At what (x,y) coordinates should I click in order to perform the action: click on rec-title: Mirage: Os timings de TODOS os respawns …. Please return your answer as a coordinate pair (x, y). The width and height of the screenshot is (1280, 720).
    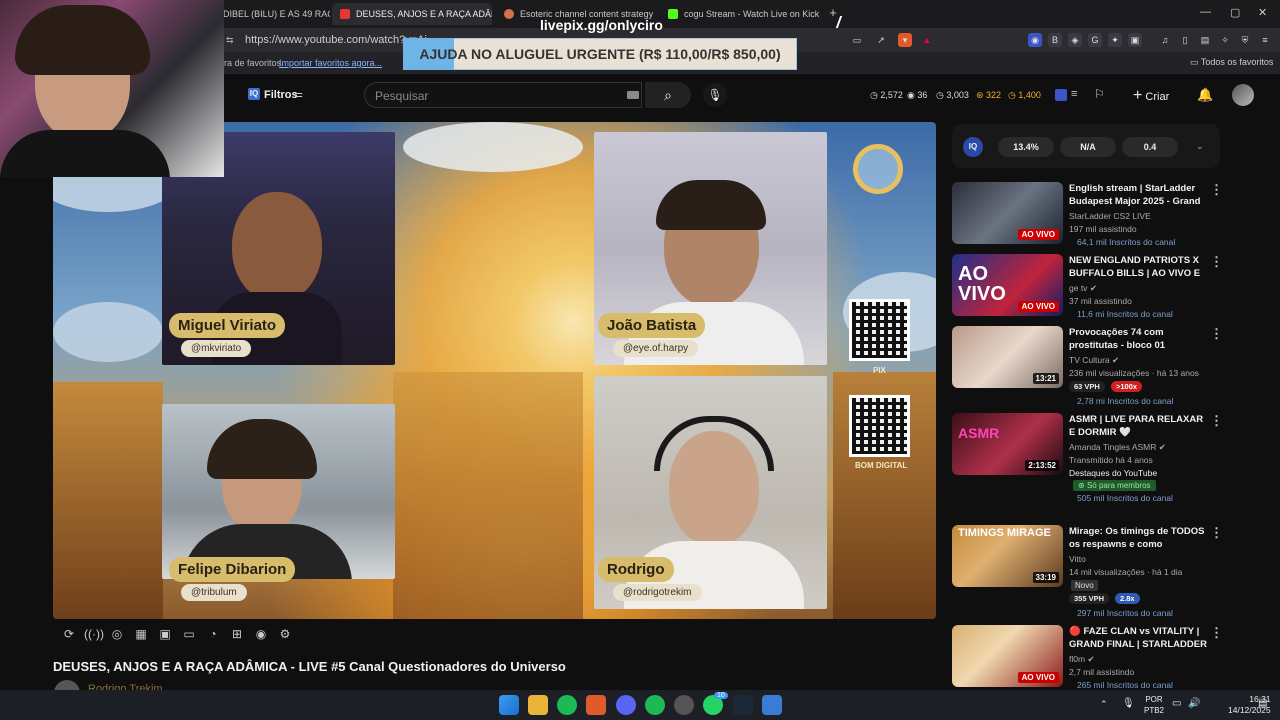
    Looking at the image, I should click on (1137, 538).